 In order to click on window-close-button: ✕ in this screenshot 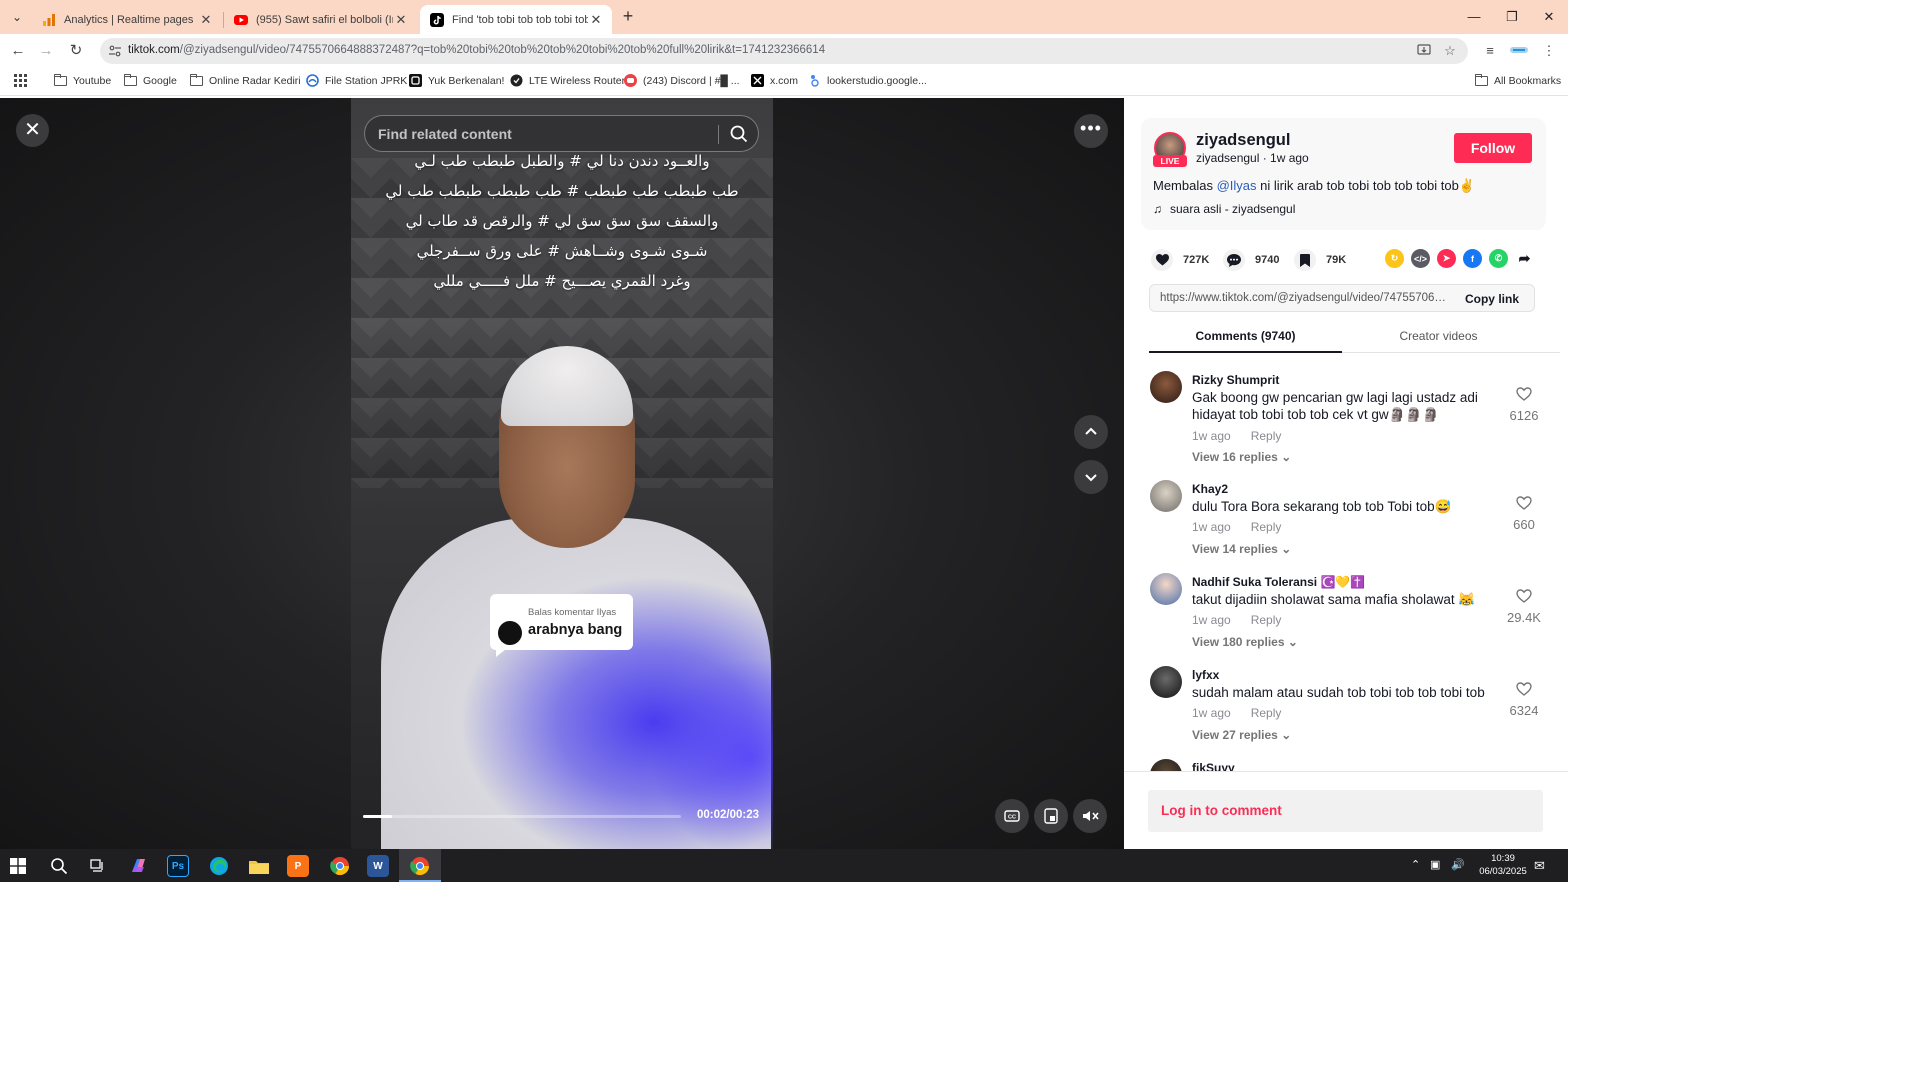, I will do `click(1549, 17)`.